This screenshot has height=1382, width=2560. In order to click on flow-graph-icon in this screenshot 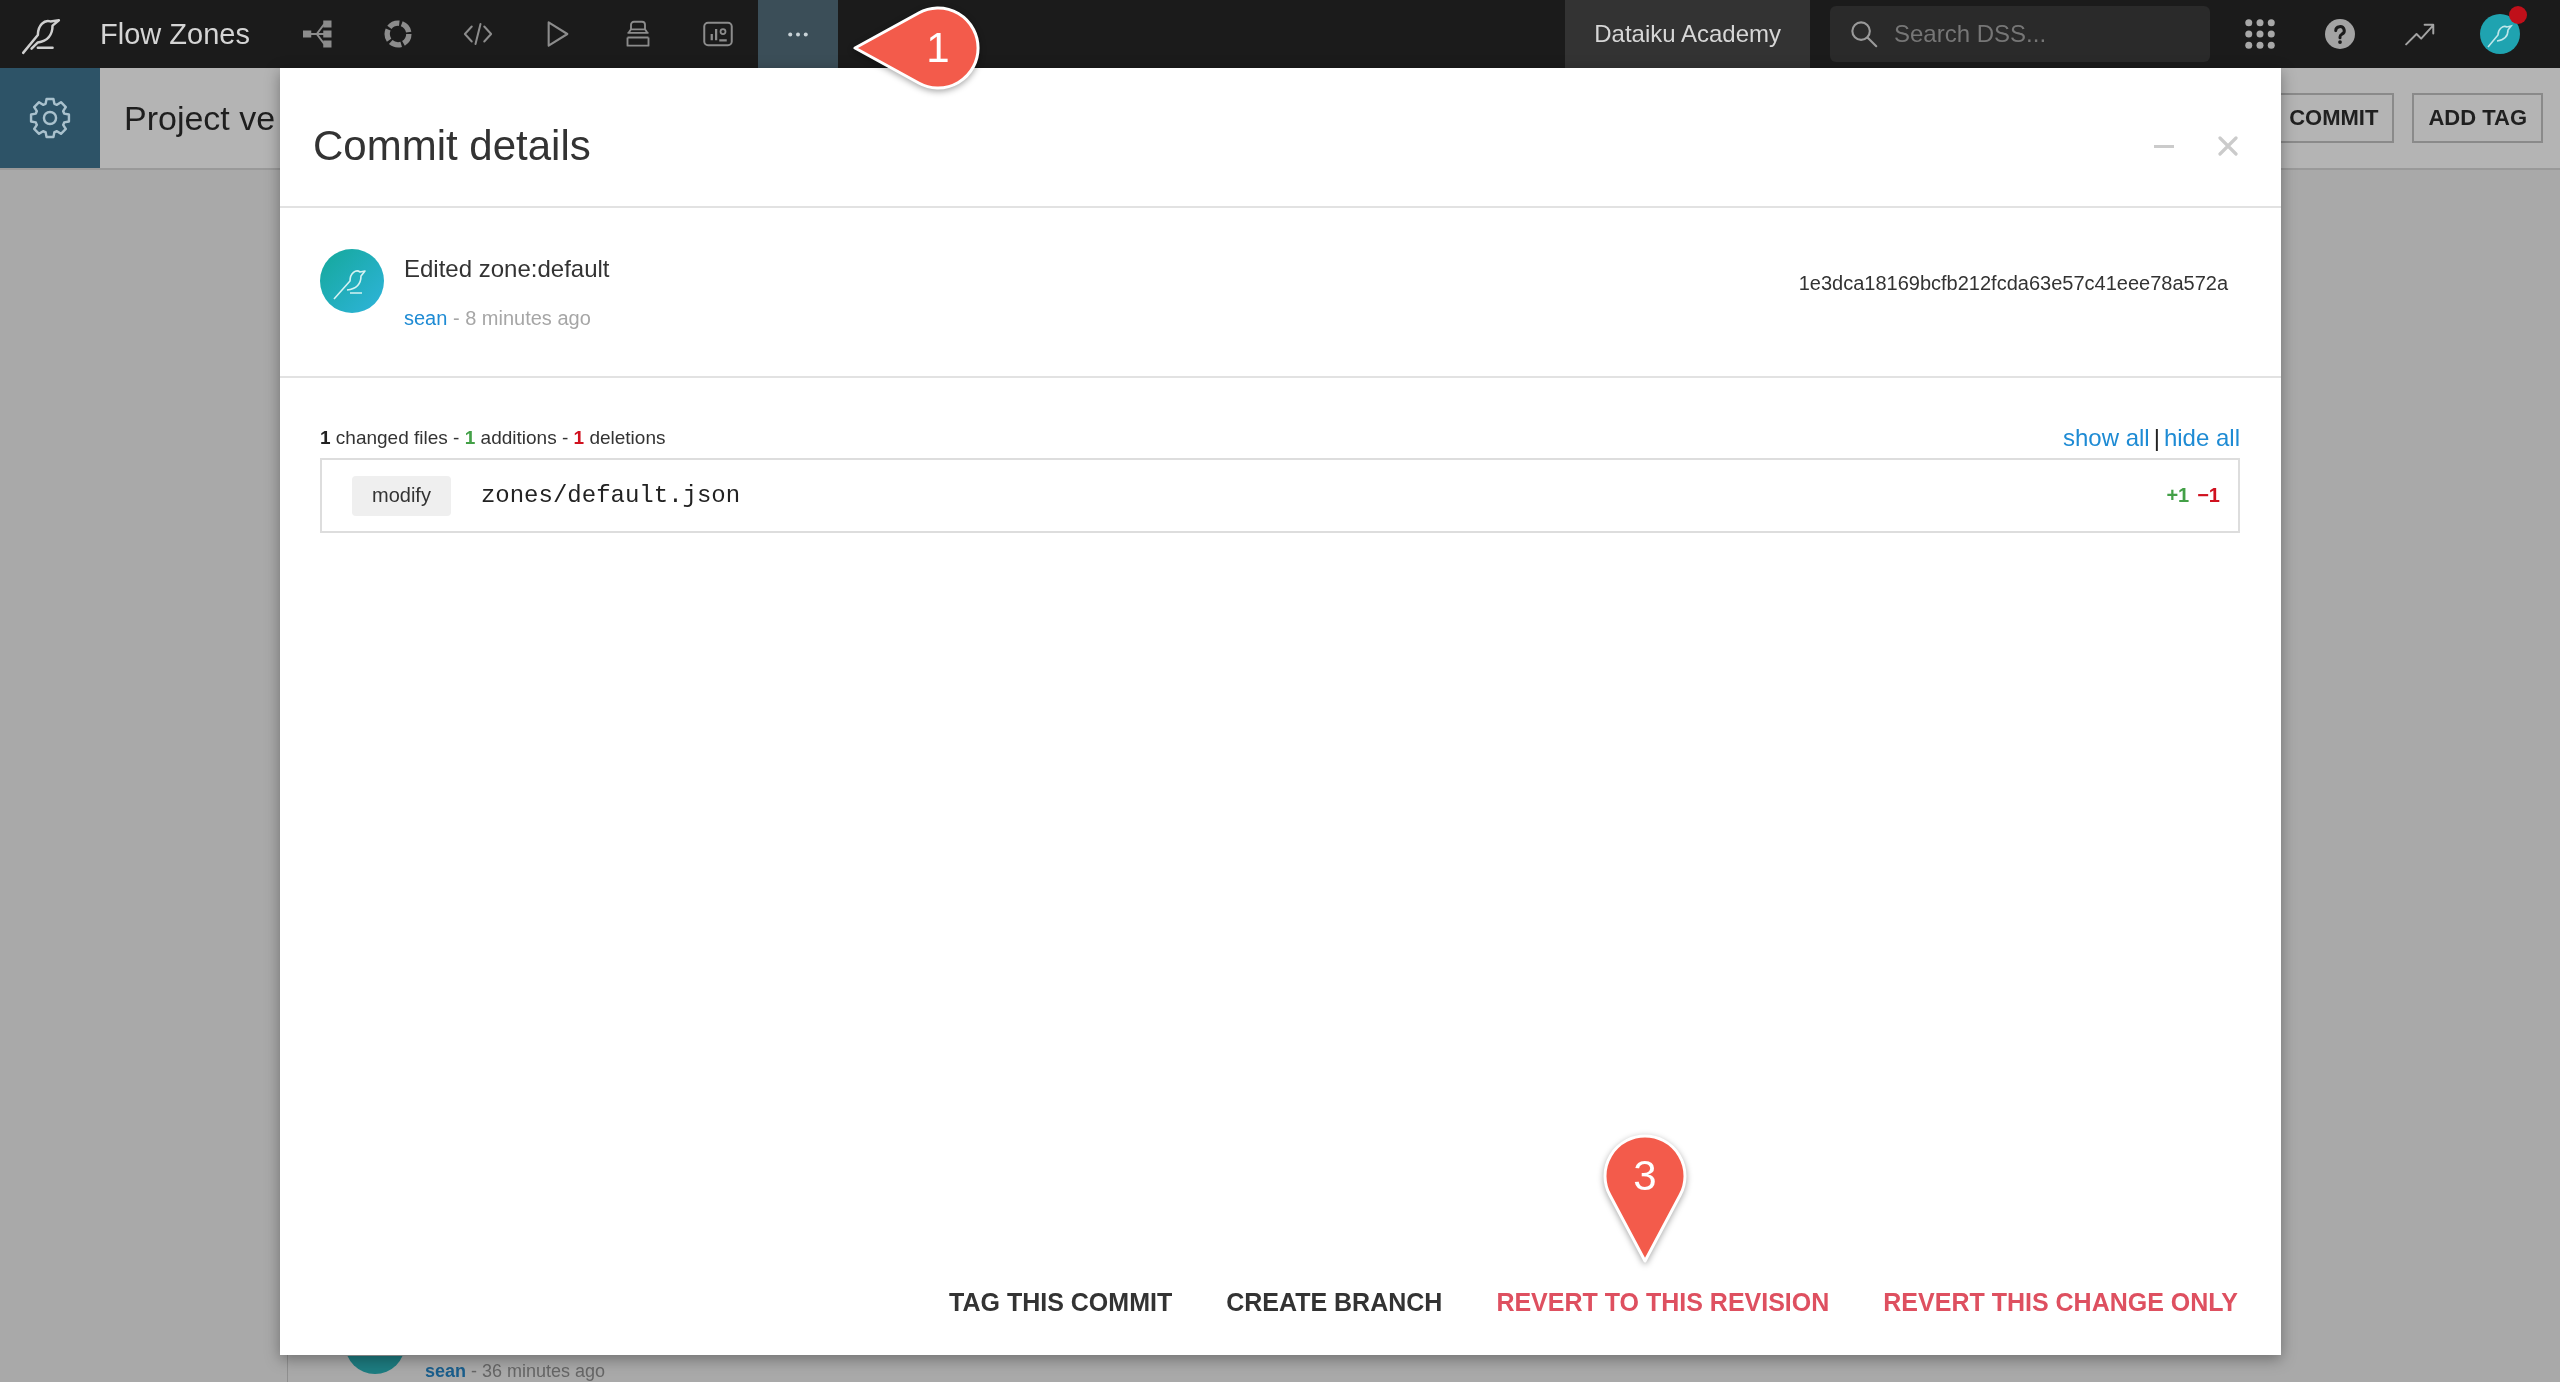, I will do `click(317, 34)`.